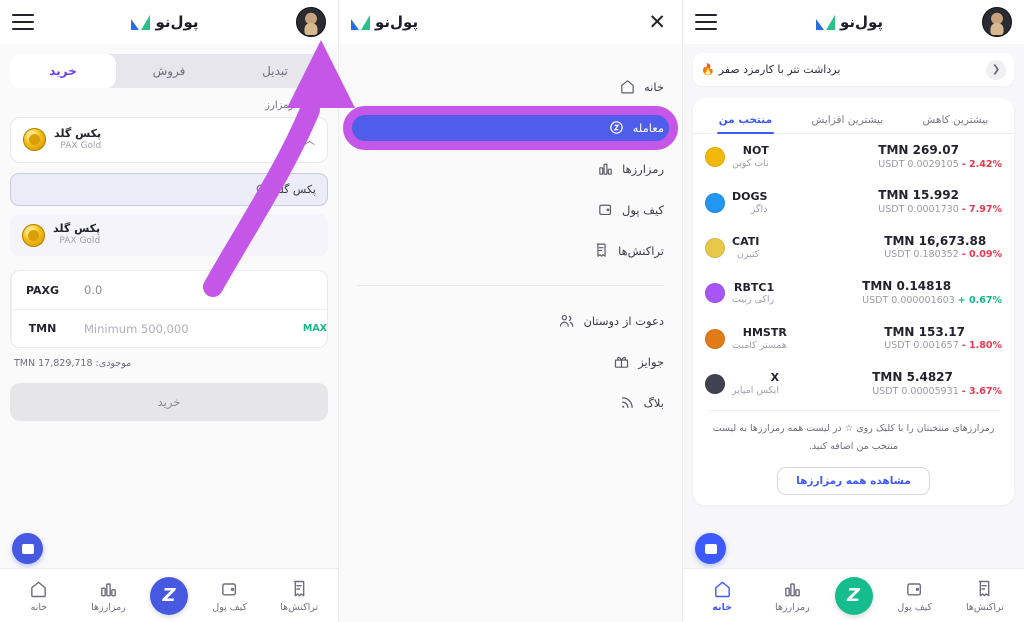 This screenshot has width=1024, height=622. I want to click on coin-option: پکس گلد PAX Gold, so click(169, 235).